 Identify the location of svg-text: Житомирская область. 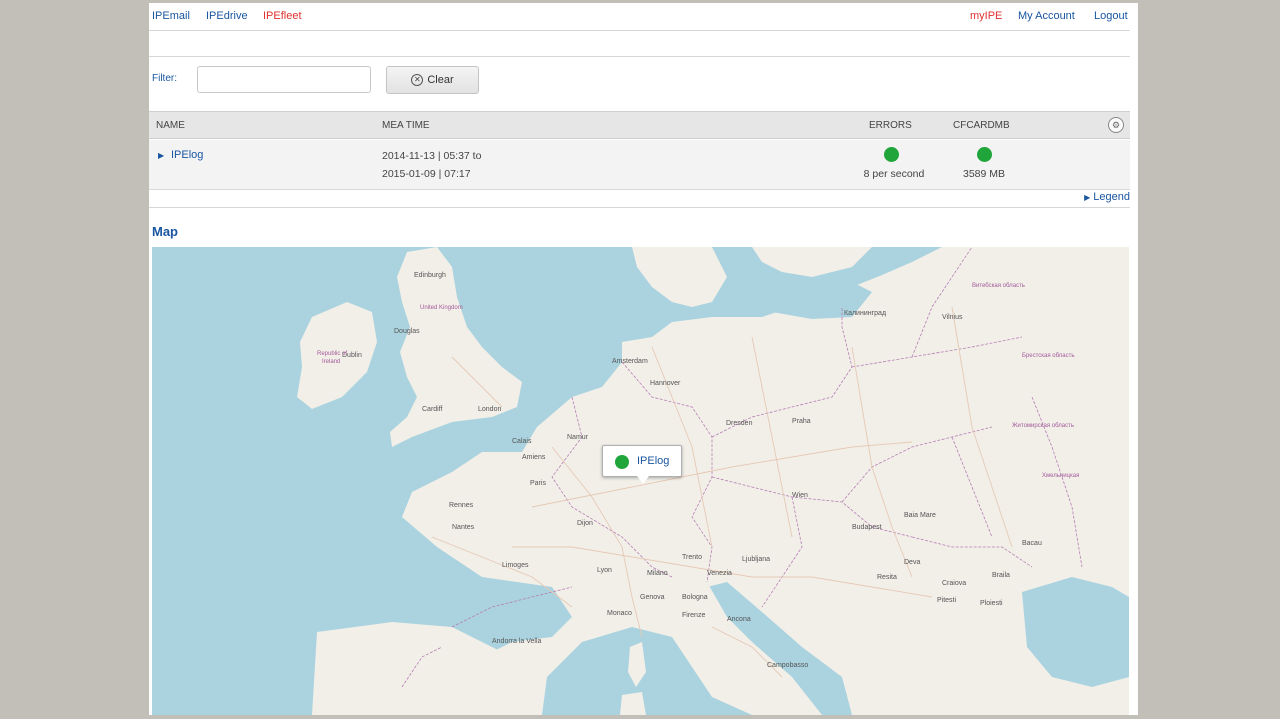
(1043, 426).